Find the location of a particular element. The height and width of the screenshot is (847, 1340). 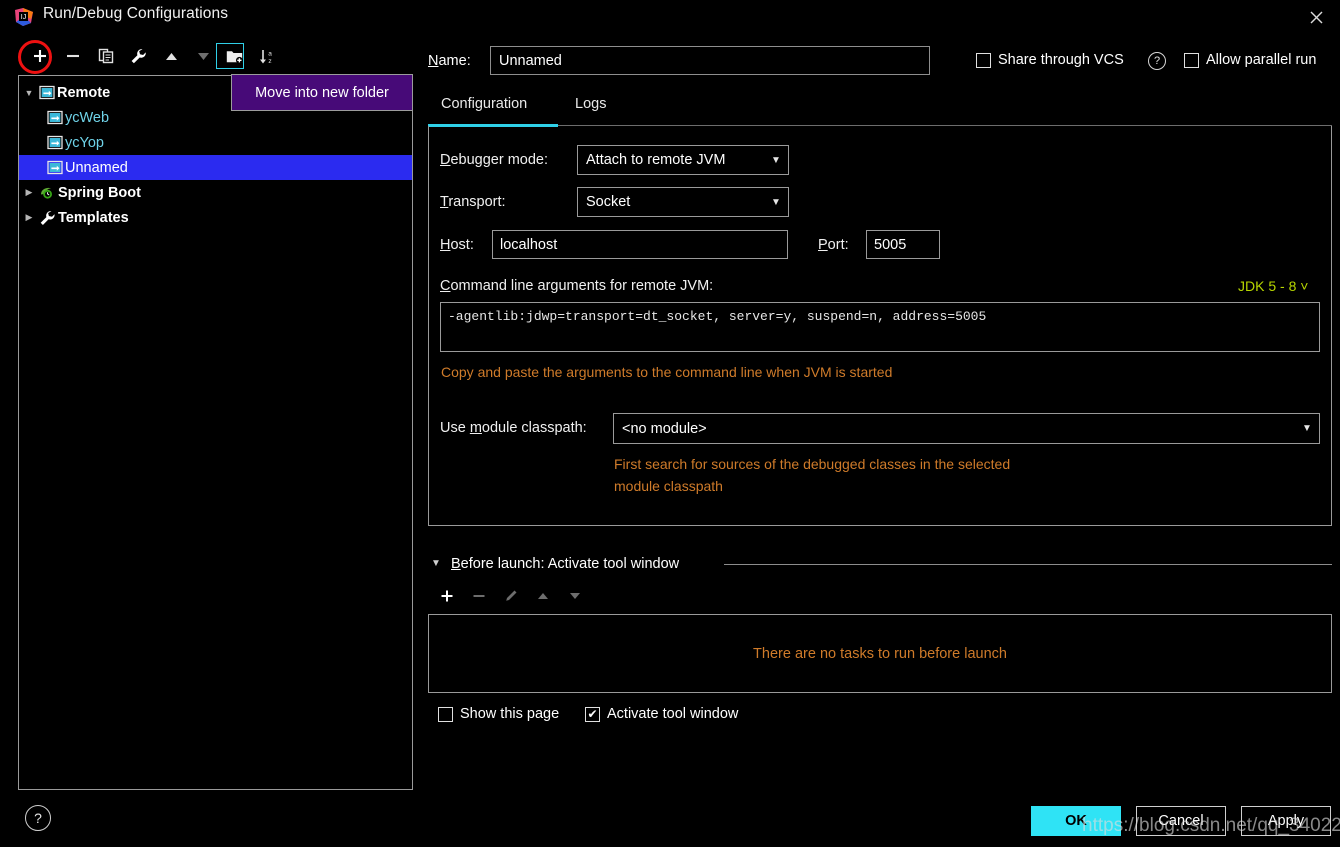

move-up-button is located at coordinates (171, 56).